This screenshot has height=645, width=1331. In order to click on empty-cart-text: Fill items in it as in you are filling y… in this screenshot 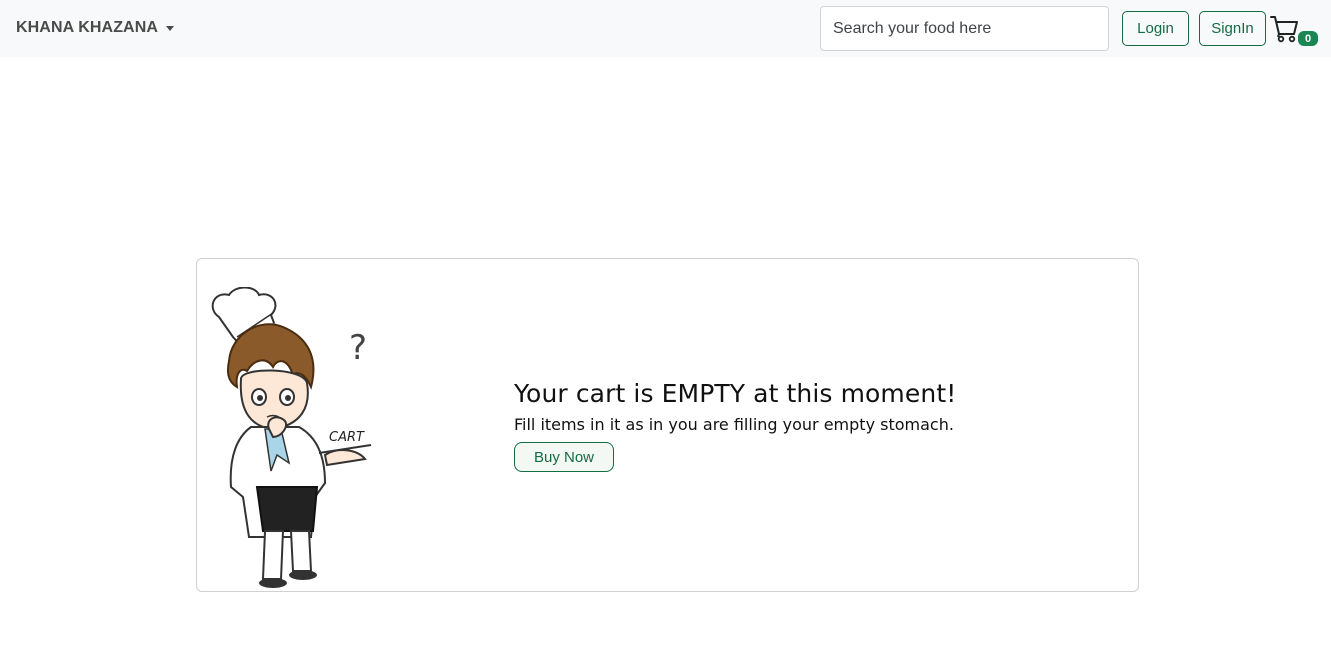, I will do `click(734, 424)`.